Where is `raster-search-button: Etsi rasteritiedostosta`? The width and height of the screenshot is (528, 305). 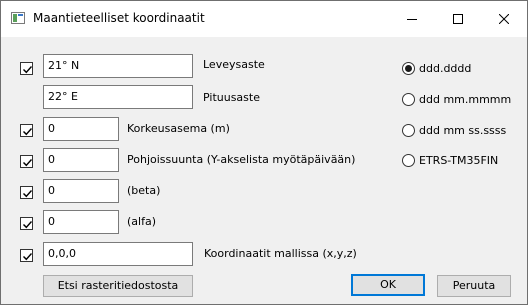 raster-search-button: Etsi rasteritiedostosta is located at coordinates (118, 286).